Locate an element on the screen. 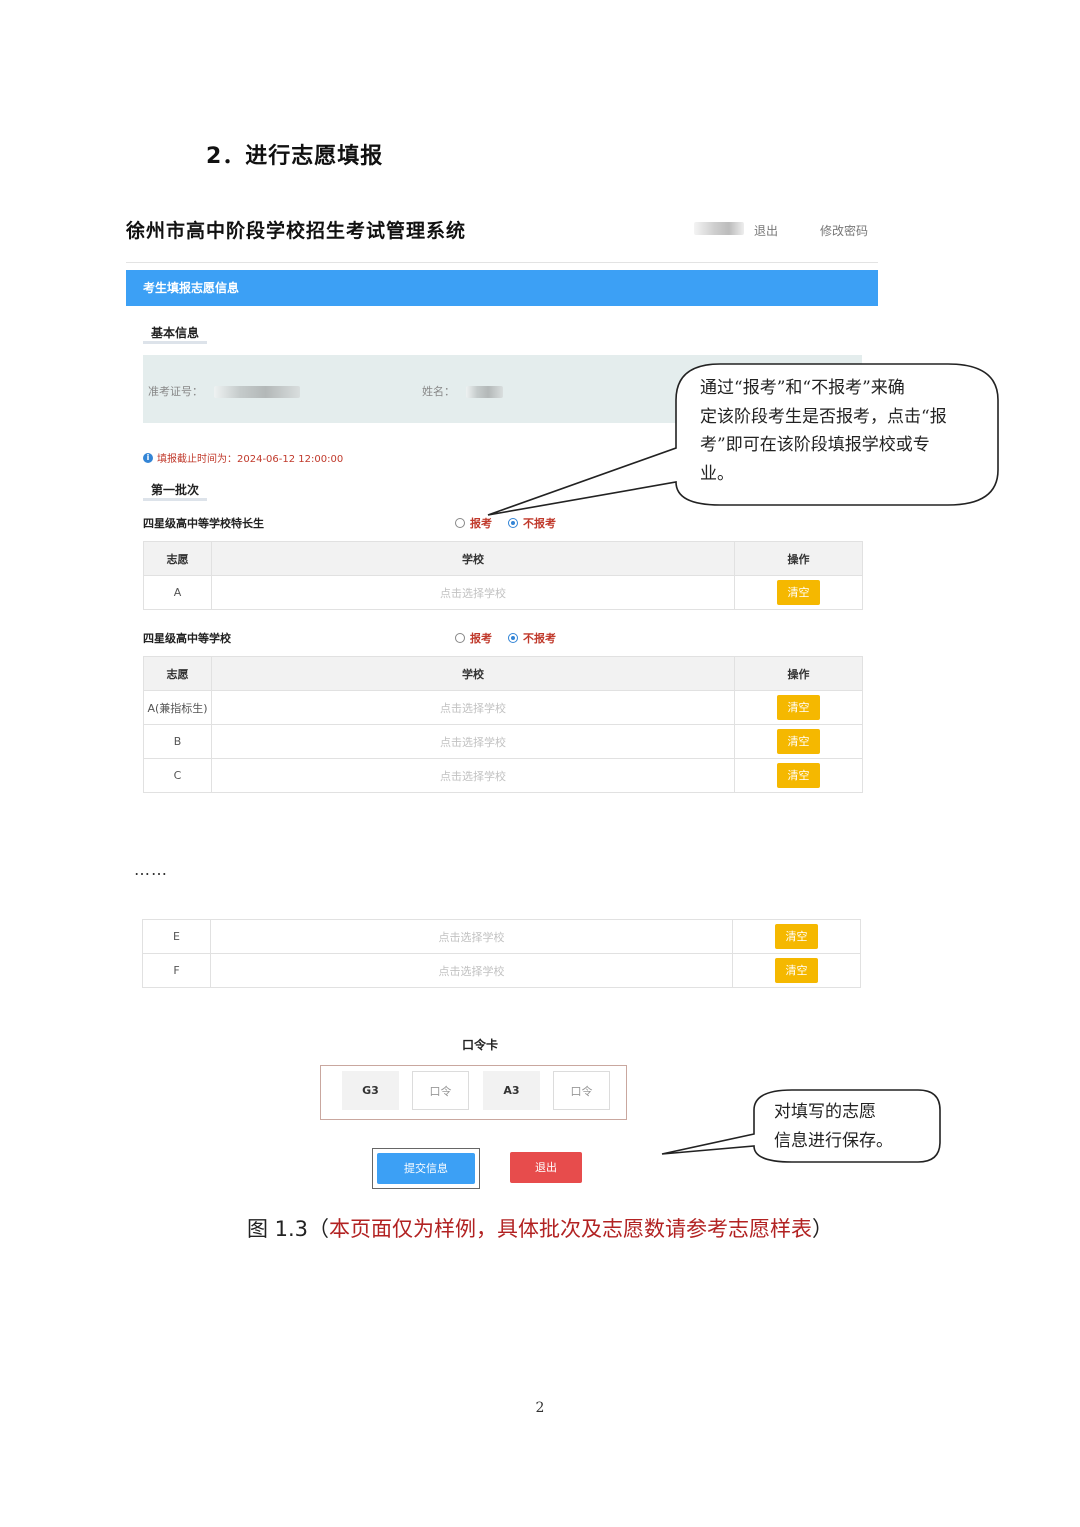 The height and width of the screenshot is (1527, 1080). callout-line: 信息进行保存。 is located at coordinates (833, 1140).